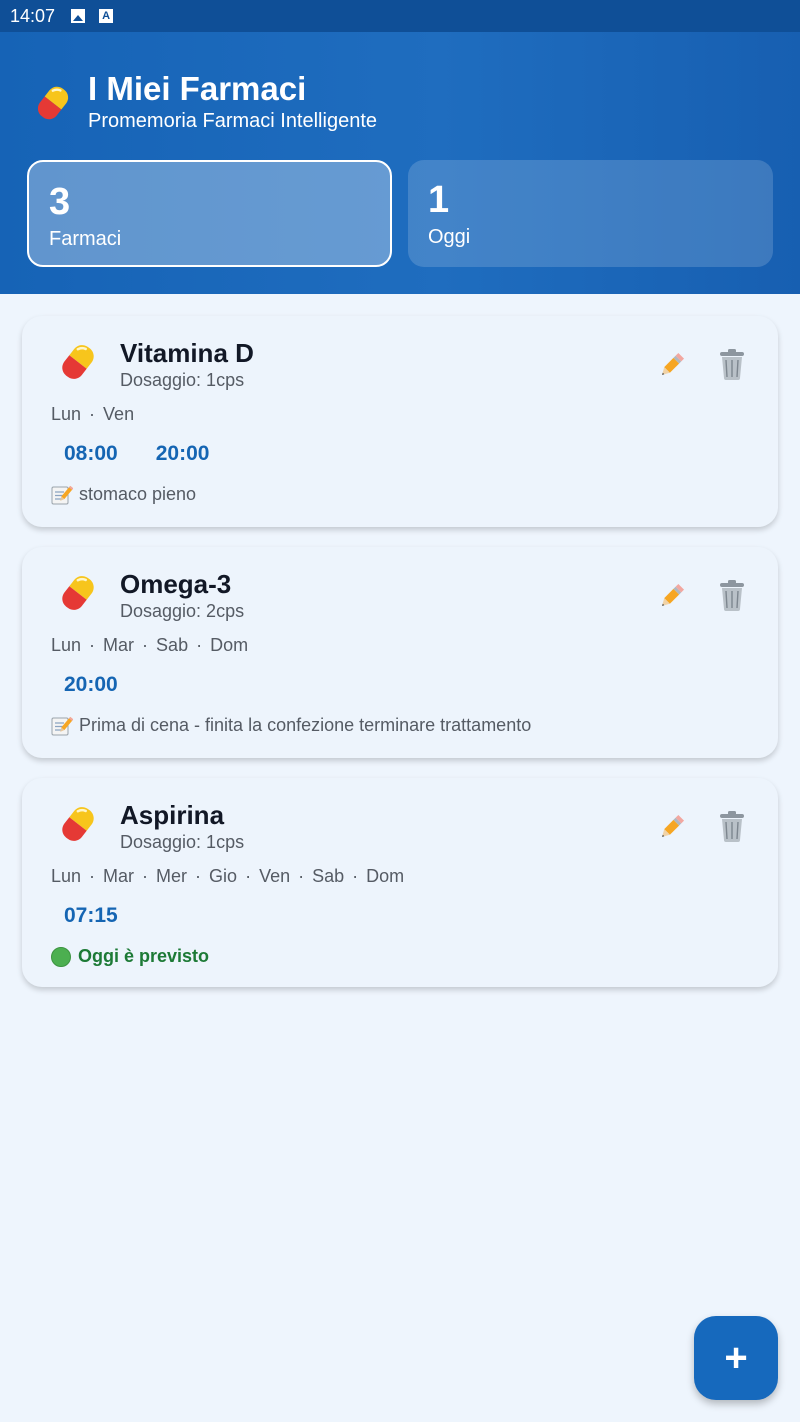 The image size is (800, 1422). Describe the element at coordinates (106, 16) in the screenshot. I see `a-icon: A` at that location.